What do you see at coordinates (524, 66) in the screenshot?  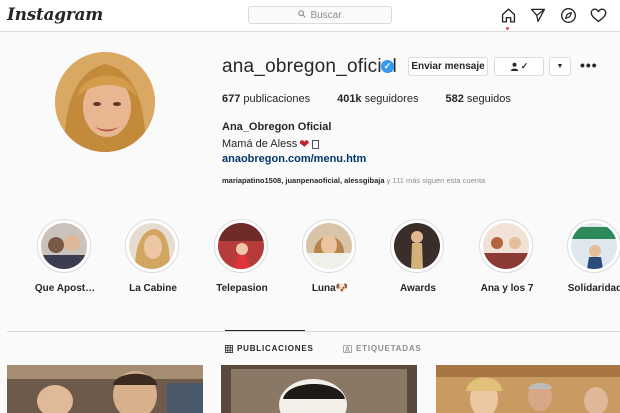 I see `check-icon: ✓` at bounding box center [524, 66].